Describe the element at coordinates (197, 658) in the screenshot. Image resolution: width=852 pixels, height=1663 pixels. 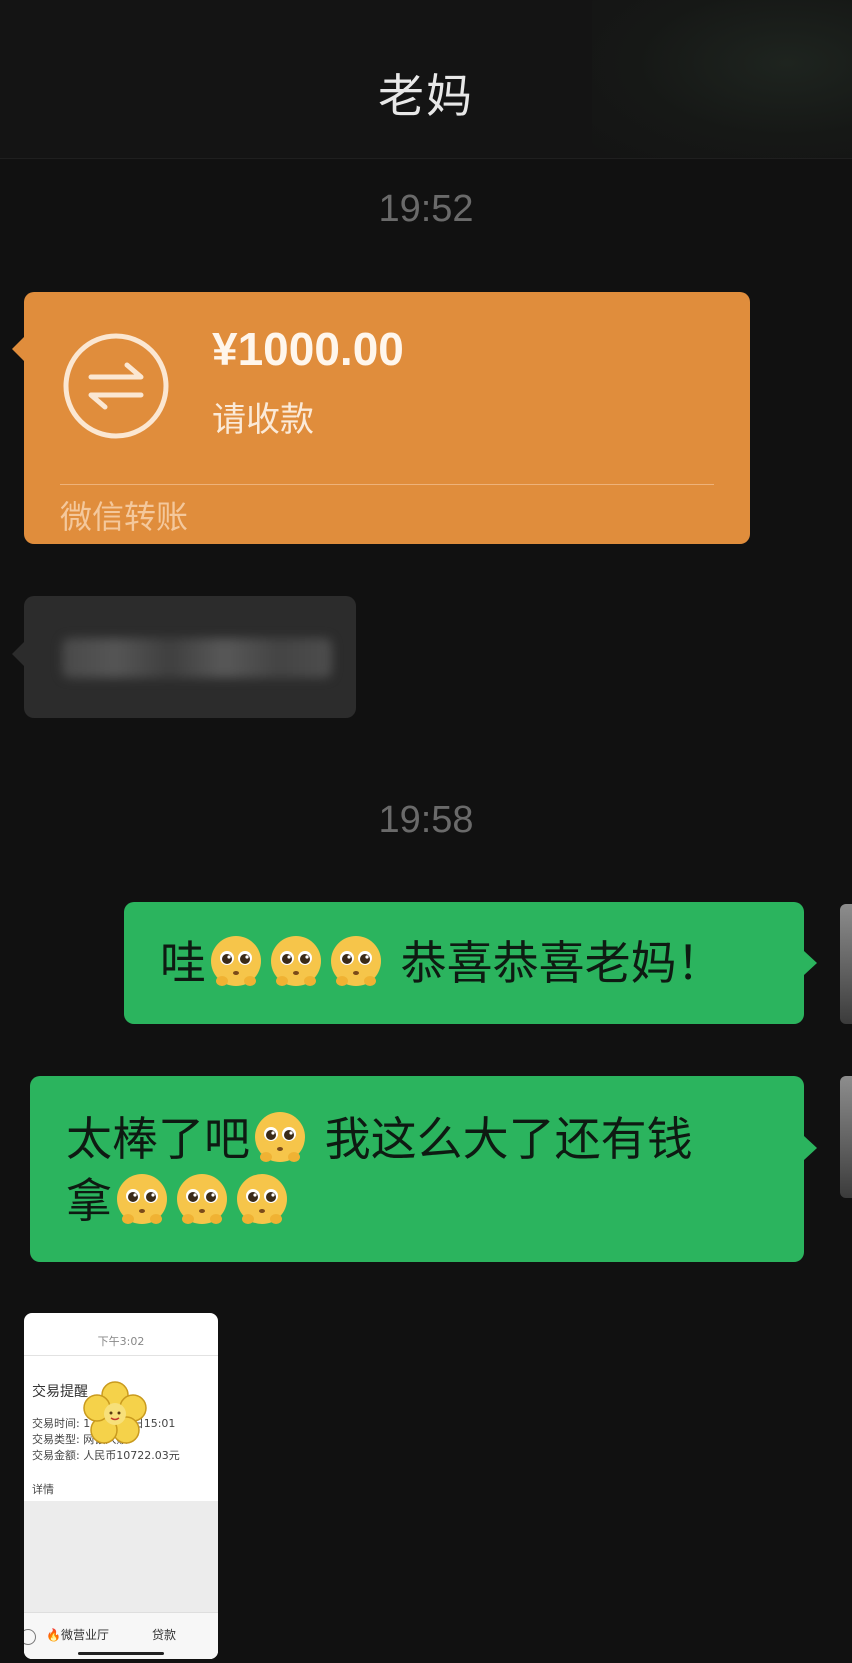
I see `blurred-text` at that location.